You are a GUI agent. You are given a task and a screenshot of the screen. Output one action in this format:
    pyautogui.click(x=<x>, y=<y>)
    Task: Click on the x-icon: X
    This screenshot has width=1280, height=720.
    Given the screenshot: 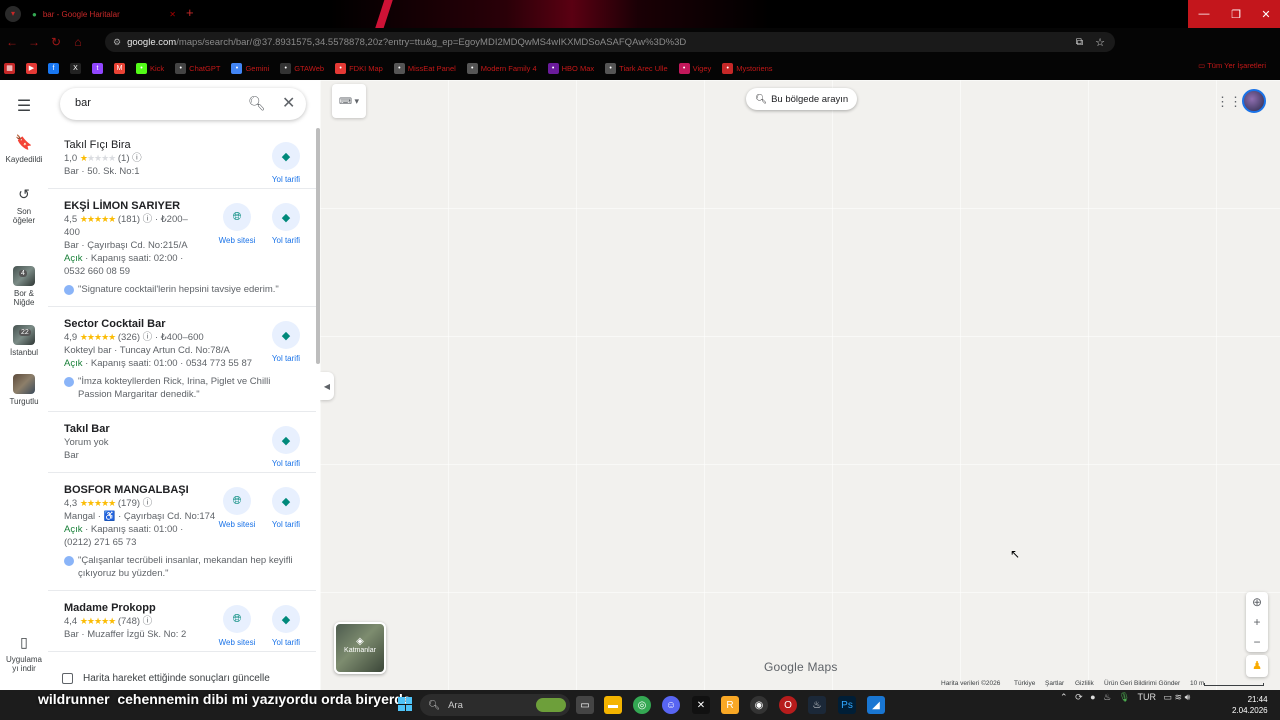 What is the action you would take?
    pyautogui.click(x=75, y=68)
    